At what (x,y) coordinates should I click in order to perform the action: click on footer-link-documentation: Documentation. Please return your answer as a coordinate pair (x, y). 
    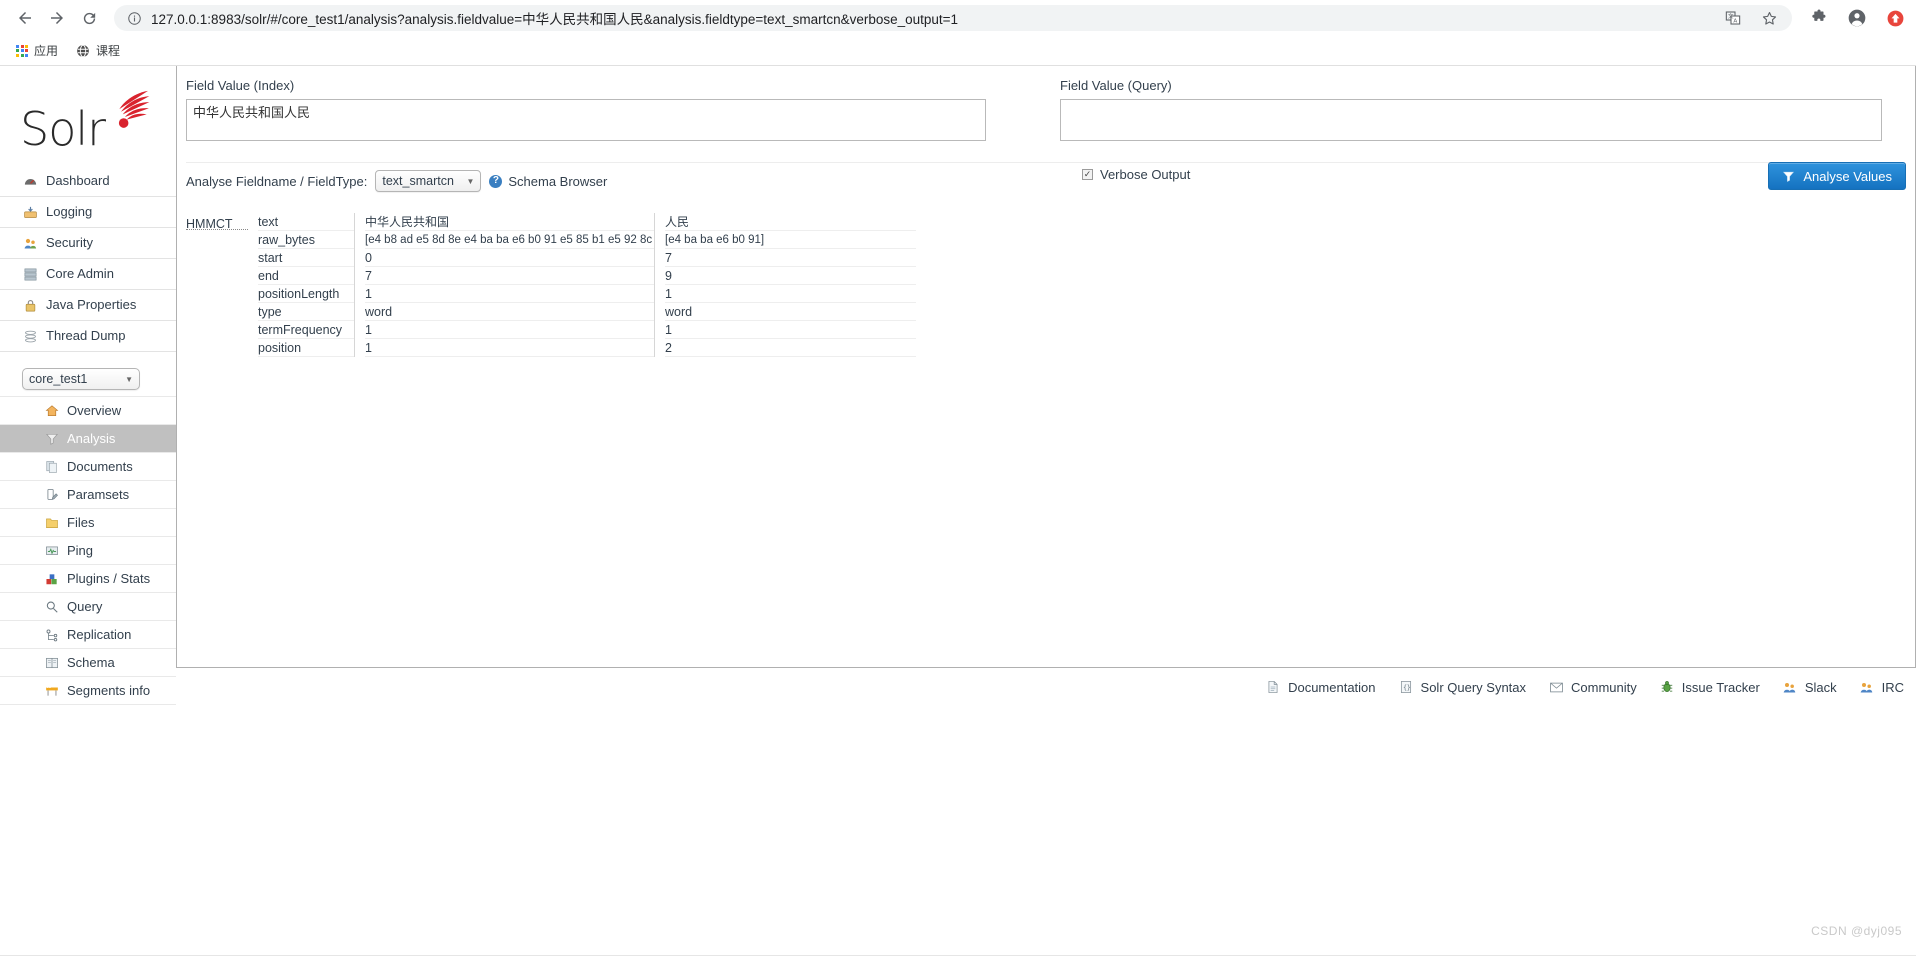
    Looking at the image, I should click on (1320, 687).